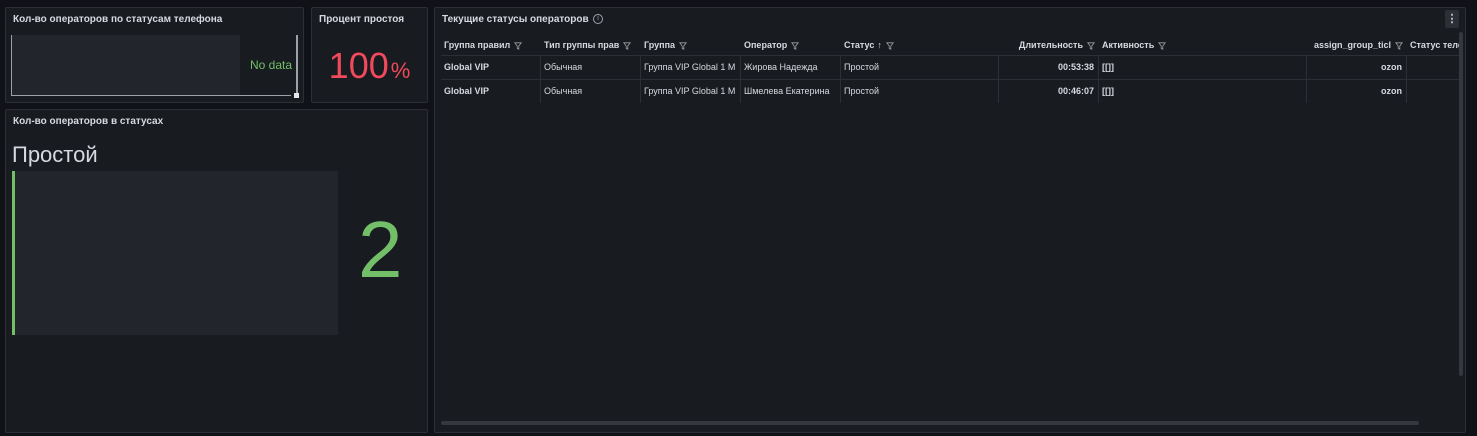 Image resolution: width=1477 pixels, height=436 pixels. I want to click on column-header-phone-status: Статус теле, so click(1435, 45).